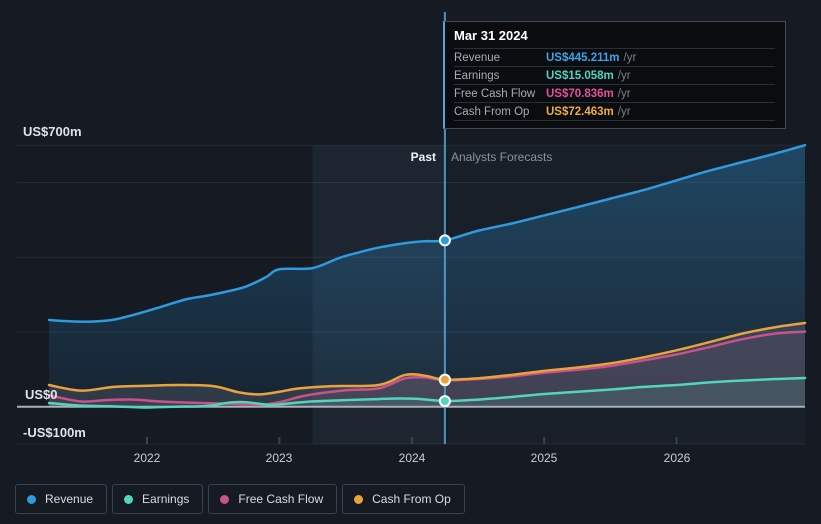 The height and width of the screenshot is (524, 821). What do you see at coordinates (477, 75) in the screenshot?
I see `tooltip-label: Earnings` at bounding box center [477, 75].